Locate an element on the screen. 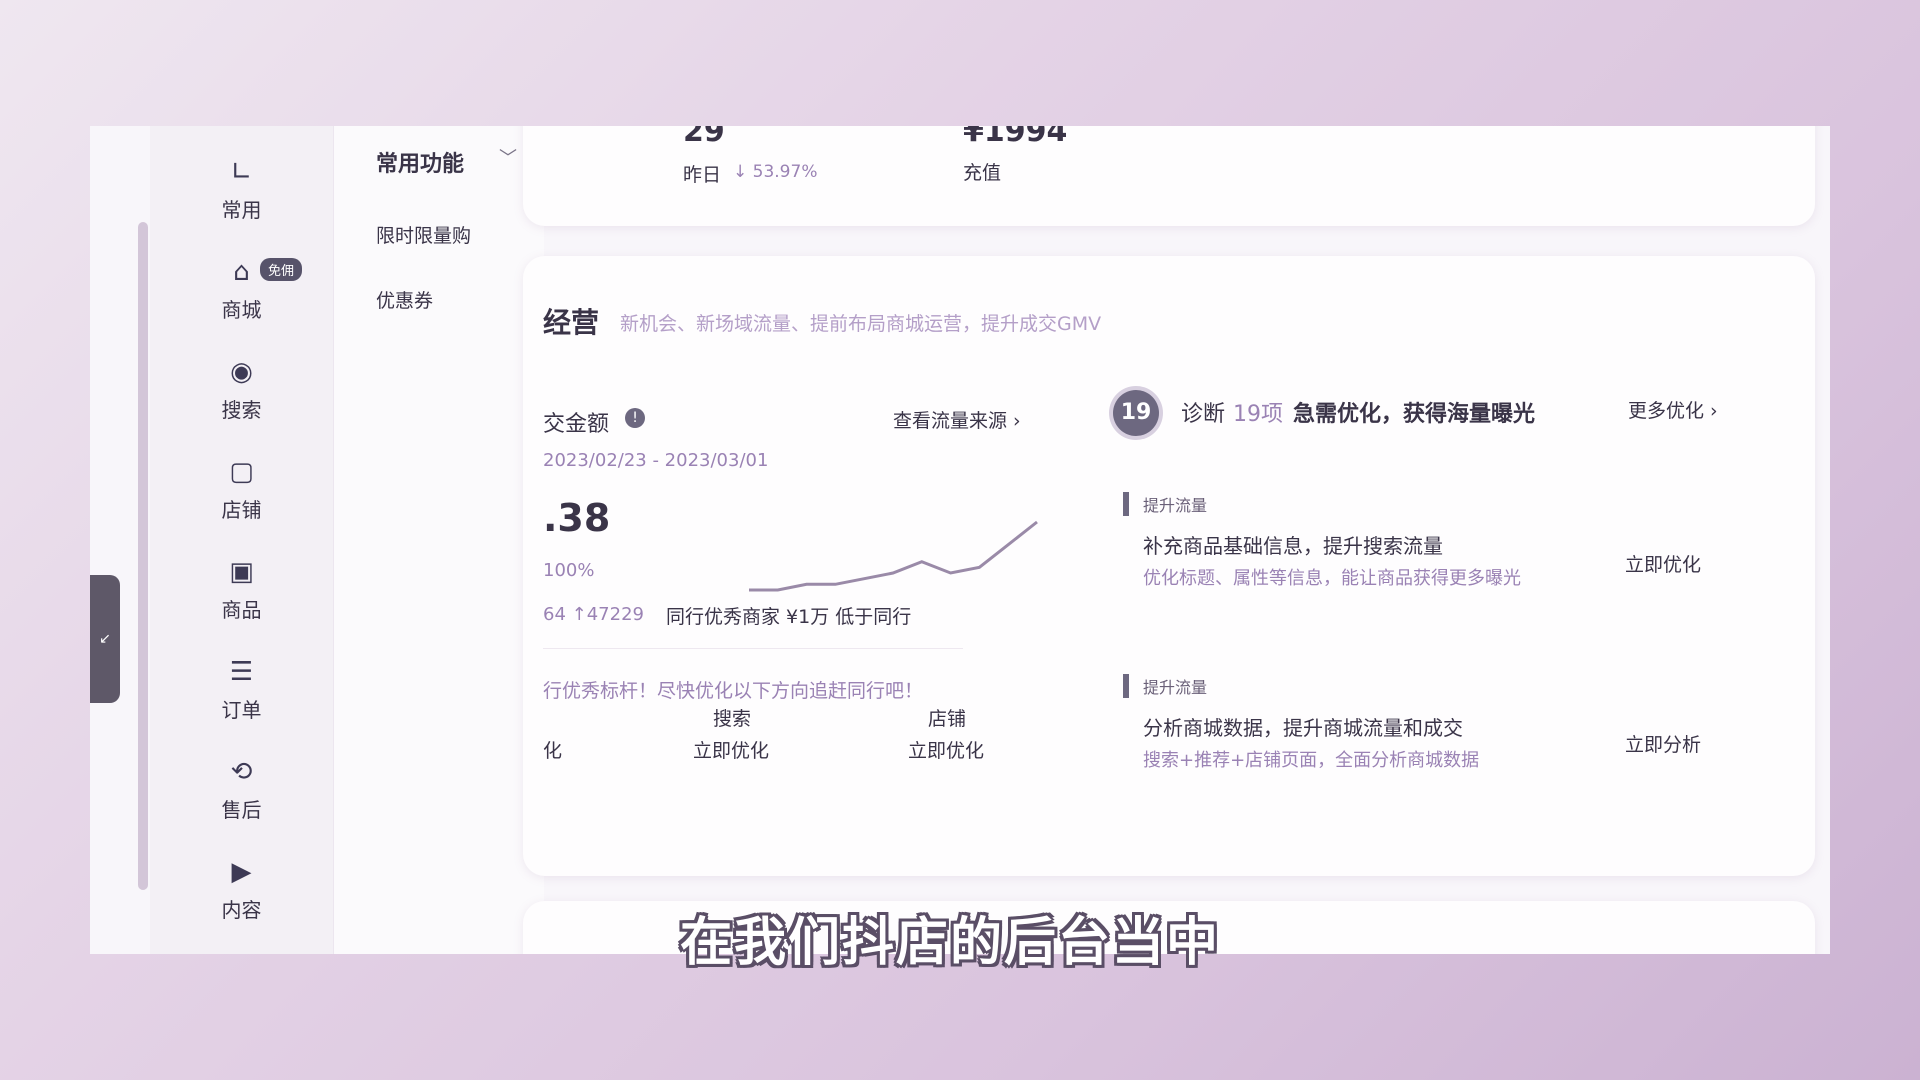 The width and height of the screenshot is (1920, 1080). diagnosis-item-desc: 搜索+推荐+店铺页面，全面分析商城数据 is located at coordinates (1311, 760).